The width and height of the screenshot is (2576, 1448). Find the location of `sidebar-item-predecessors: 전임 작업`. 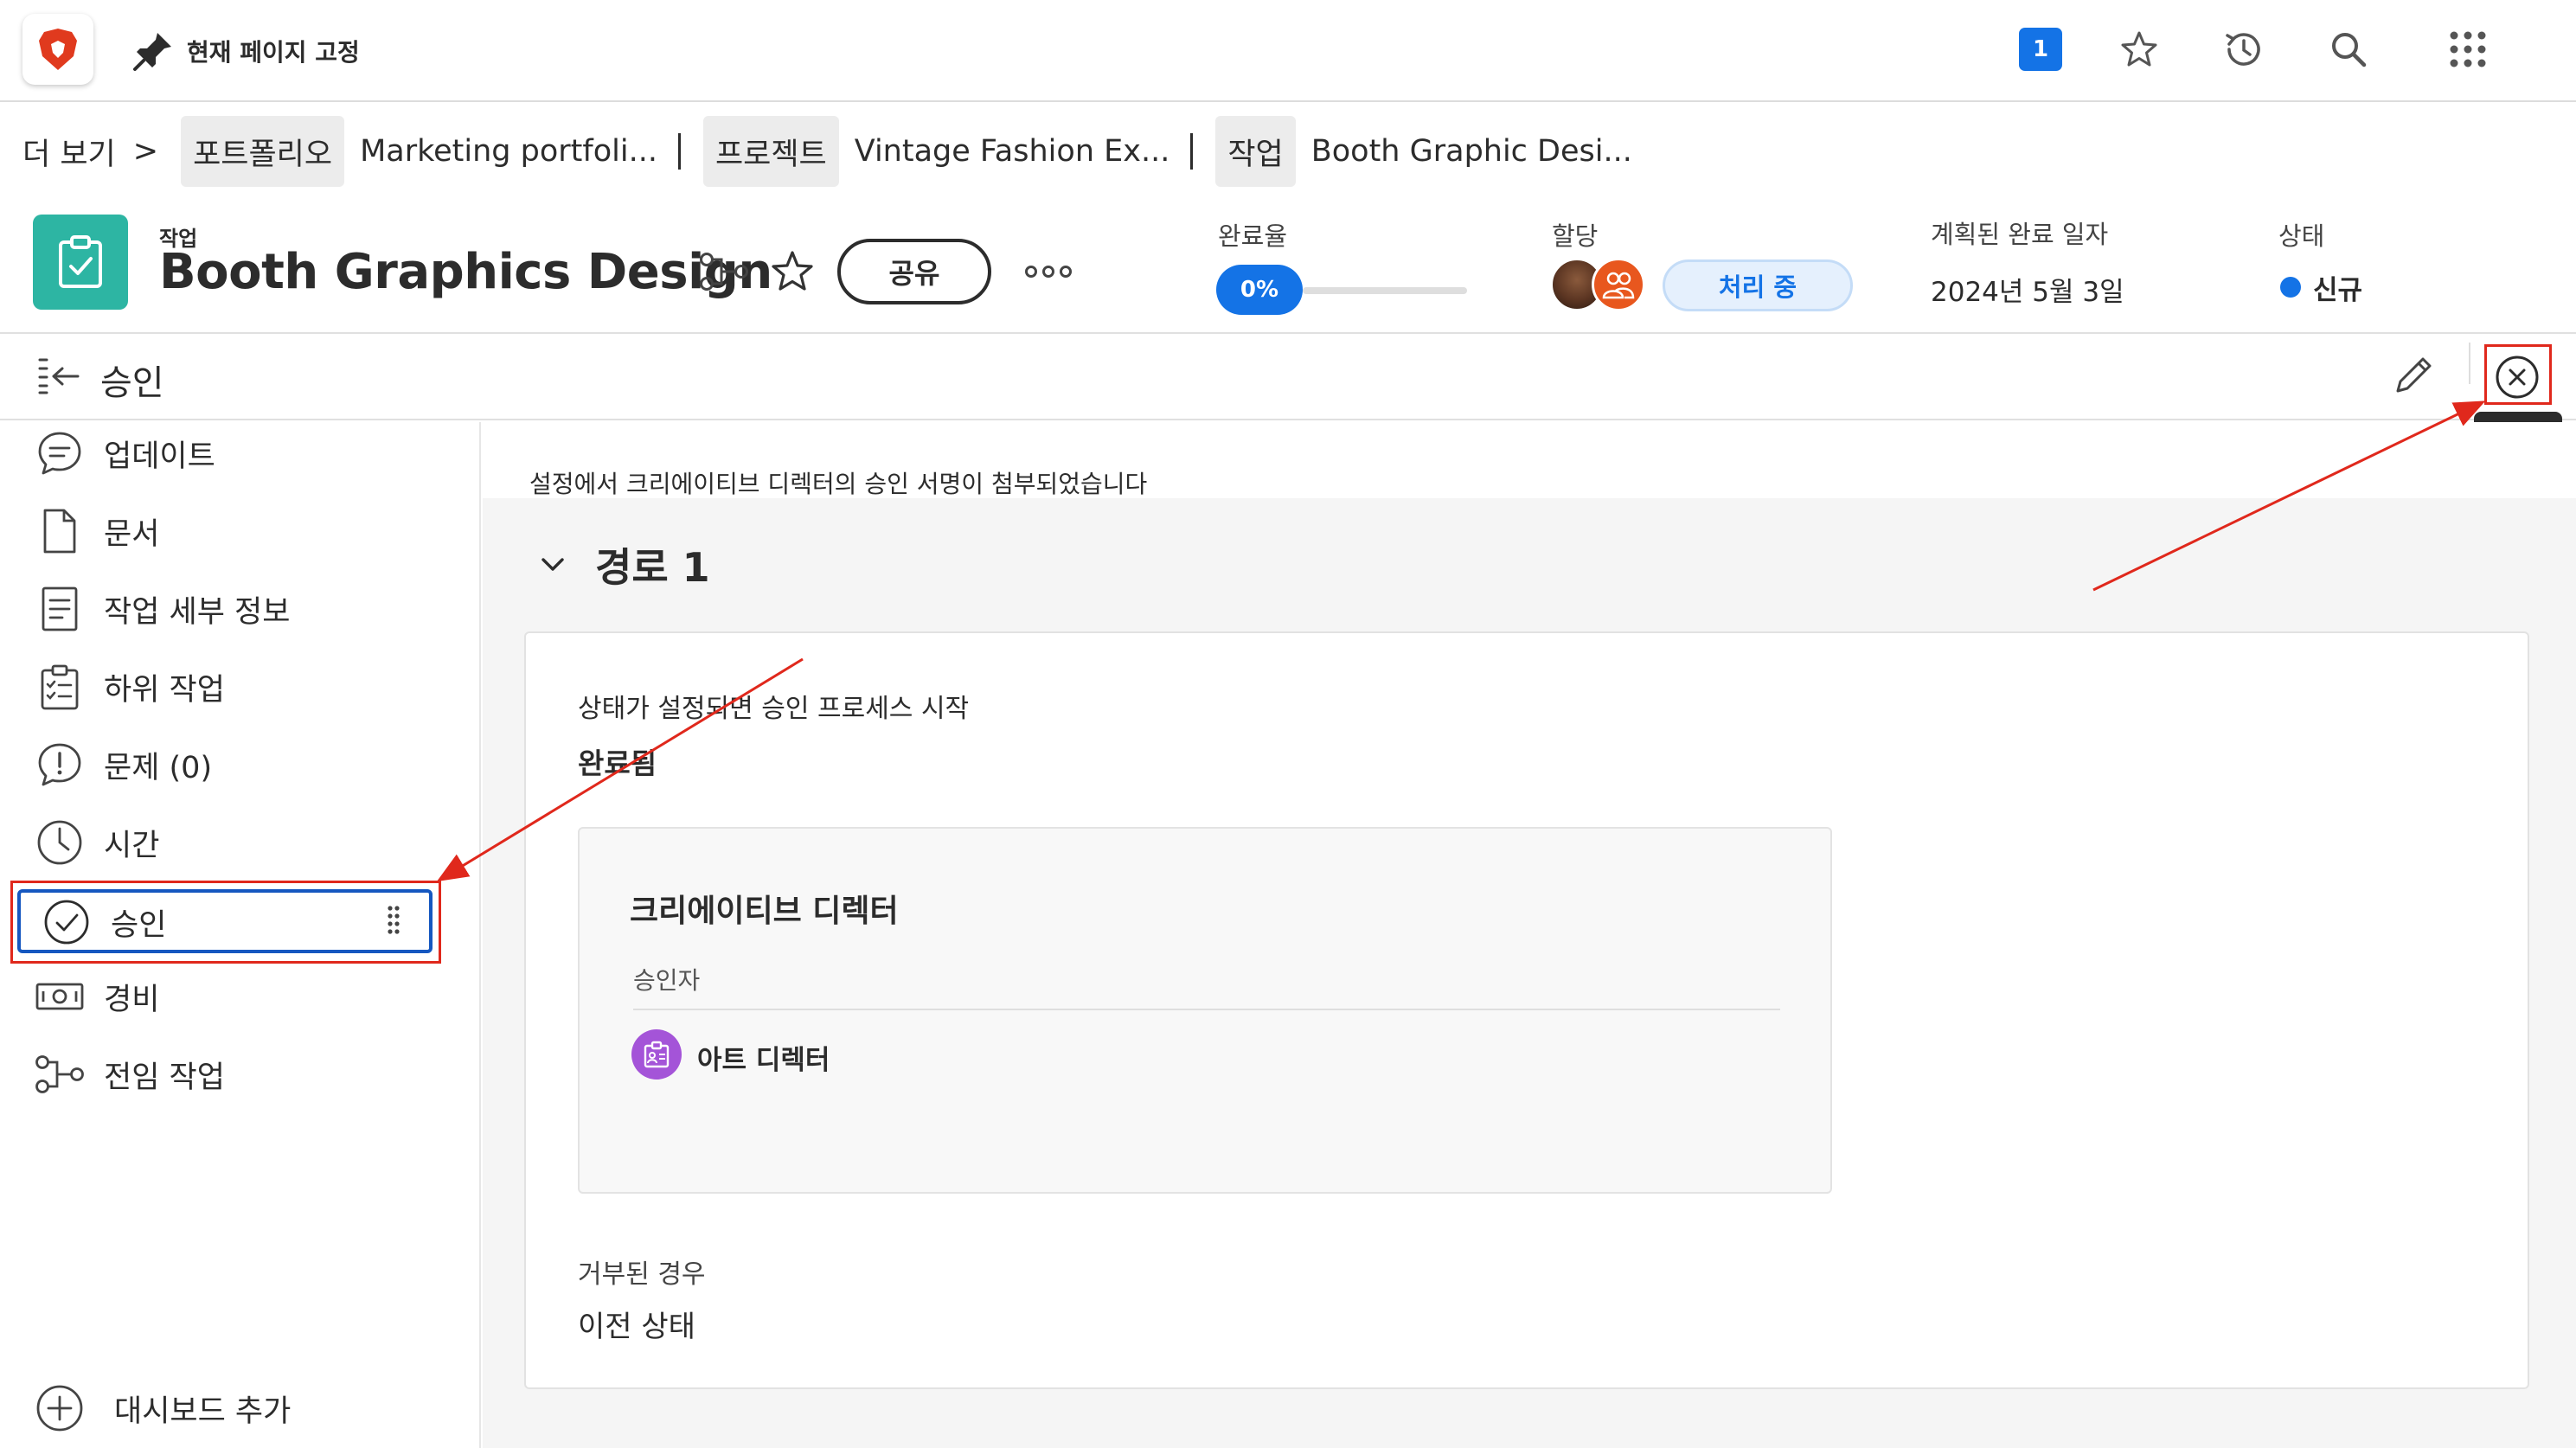

sidebar-item-predecessors: 전임 작업 is located at coordinates (130, 1074).